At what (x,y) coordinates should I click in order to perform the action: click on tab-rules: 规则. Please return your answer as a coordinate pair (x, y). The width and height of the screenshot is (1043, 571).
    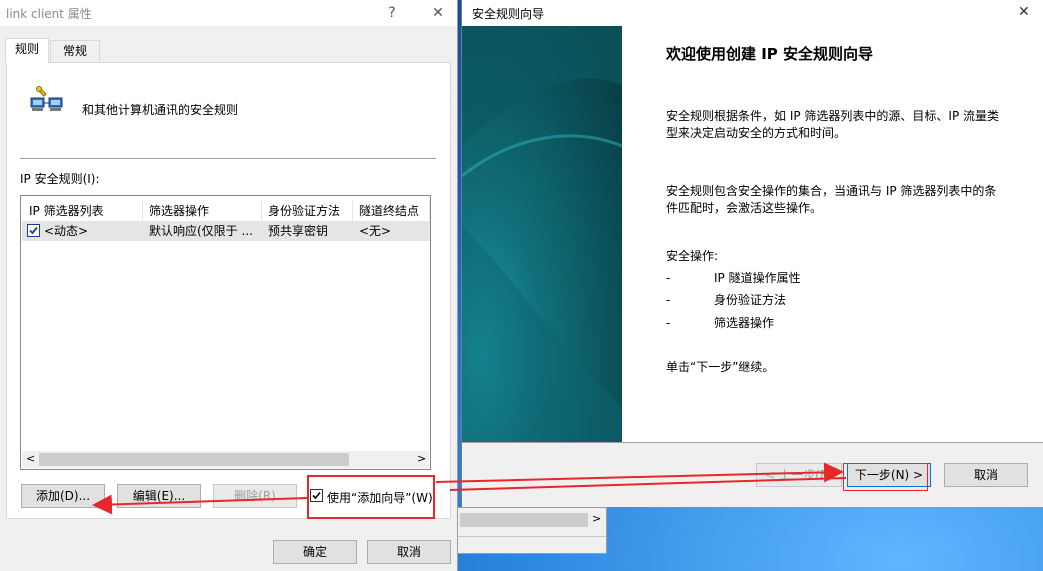
    Looking at the image, I should click on (27, 50).